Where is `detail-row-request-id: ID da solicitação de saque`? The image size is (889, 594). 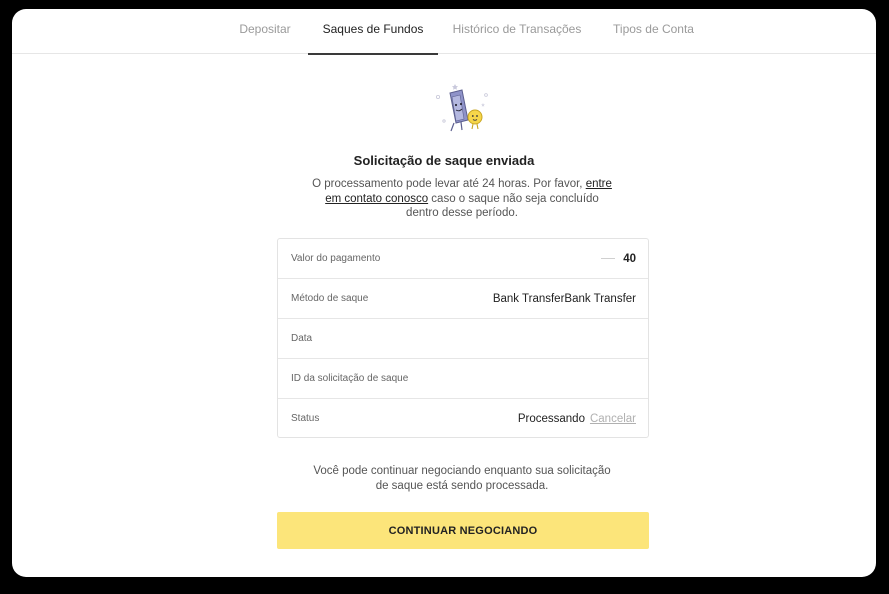
detail-row-request-id: ID da solicitação de saque is located at coordinates (463, 379).